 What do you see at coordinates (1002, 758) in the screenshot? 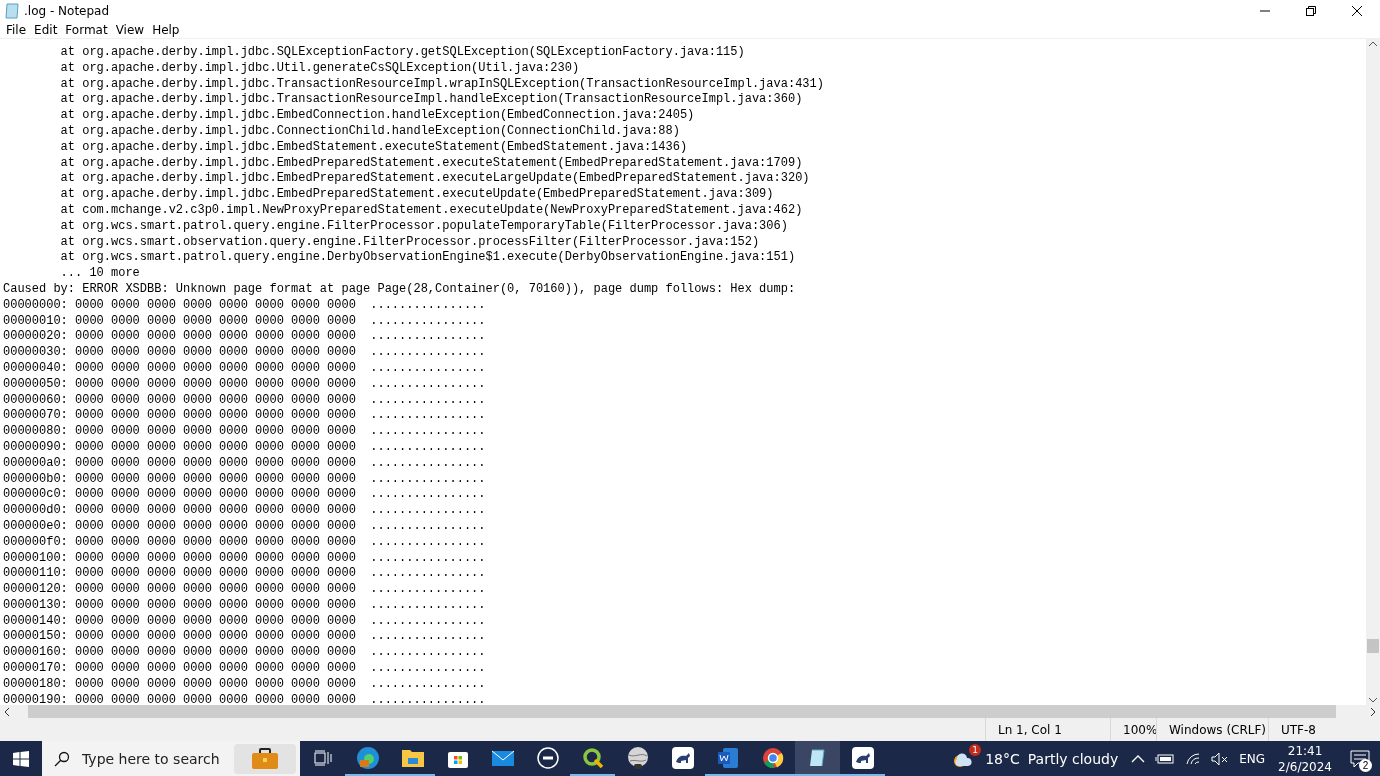
I see `temperature-text: 18°C` at bounding box center [1002, 758].